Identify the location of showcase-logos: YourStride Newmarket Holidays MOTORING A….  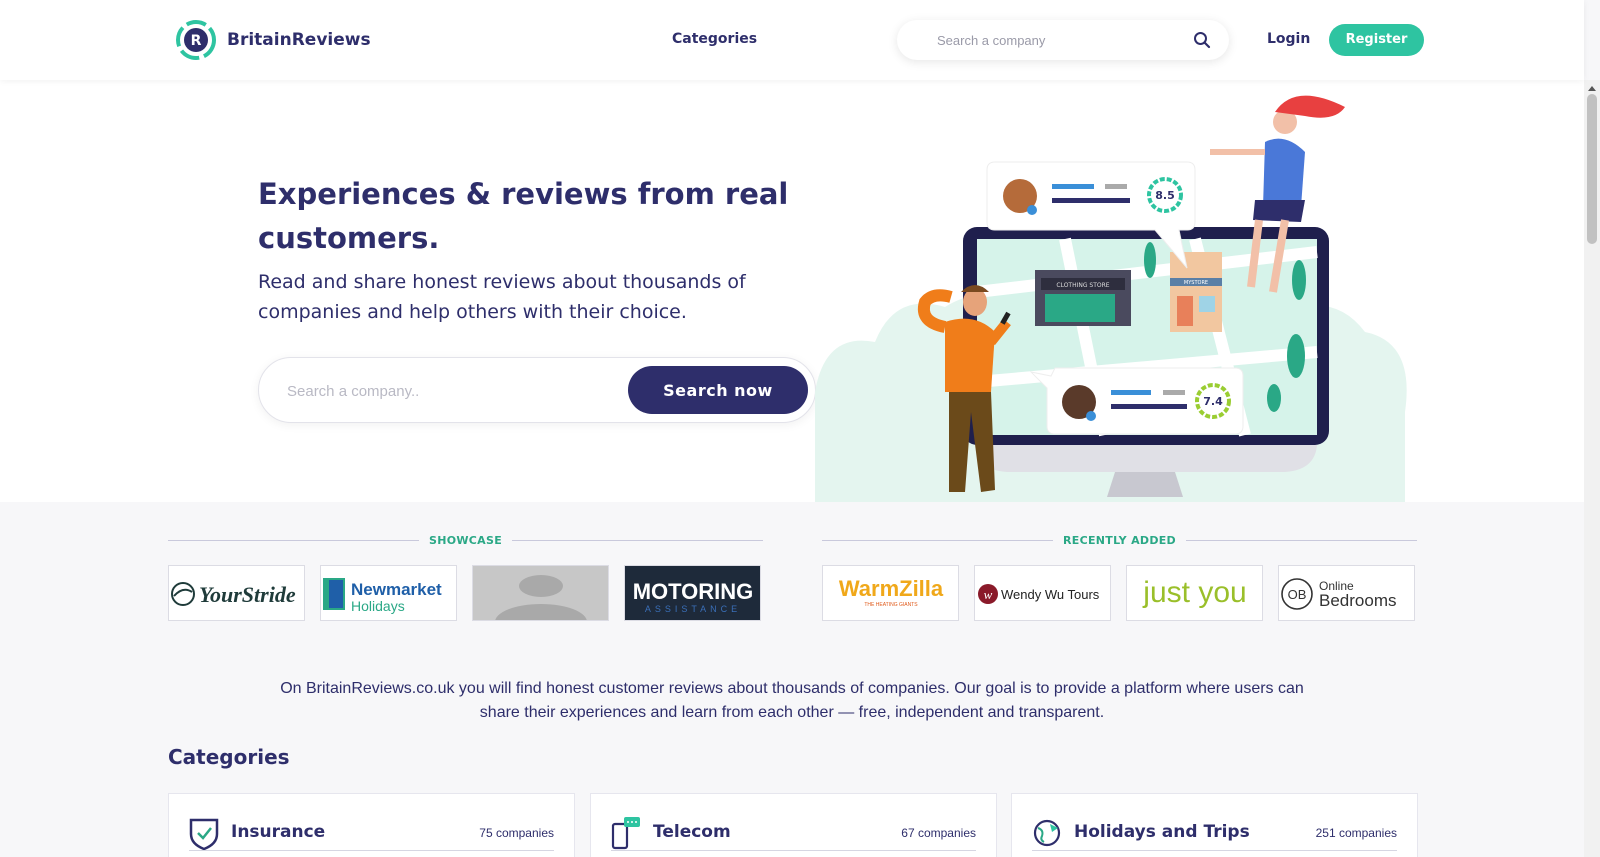
(464, 593).